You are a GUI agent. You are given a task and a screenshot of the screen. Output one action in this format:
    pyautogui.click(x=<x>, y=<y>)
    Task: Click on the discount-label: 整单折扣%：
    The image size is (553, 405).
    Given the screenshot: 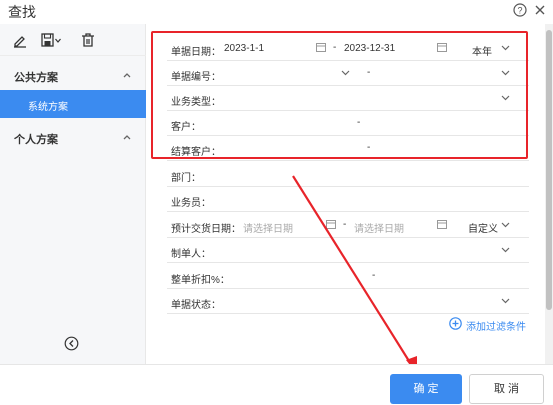 What is the action you would take?
    pyautogui.click(x=200, y=280)
    